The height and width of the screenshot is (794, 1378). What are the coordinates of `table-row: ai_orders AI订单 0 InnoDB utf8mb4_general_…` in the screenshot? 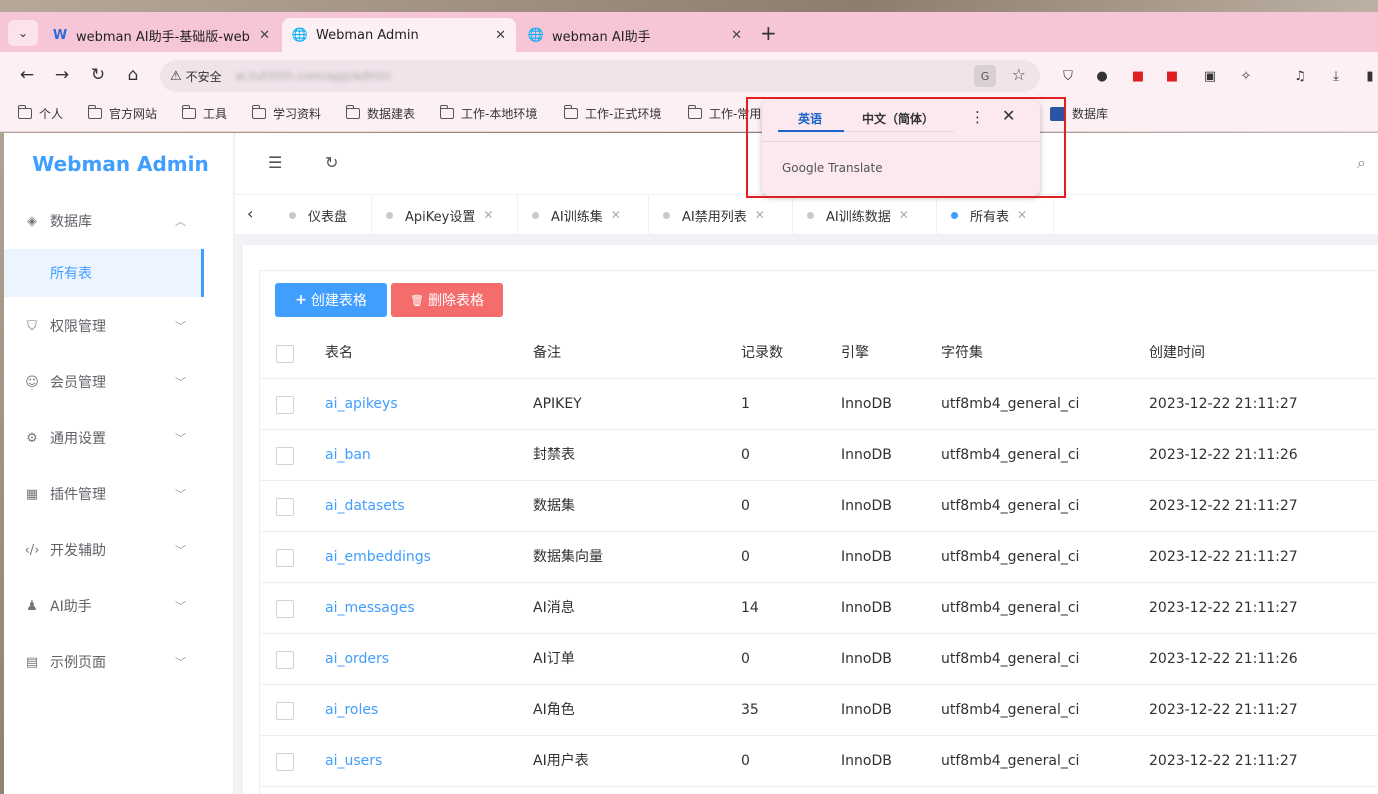 It's located at (819, 659).